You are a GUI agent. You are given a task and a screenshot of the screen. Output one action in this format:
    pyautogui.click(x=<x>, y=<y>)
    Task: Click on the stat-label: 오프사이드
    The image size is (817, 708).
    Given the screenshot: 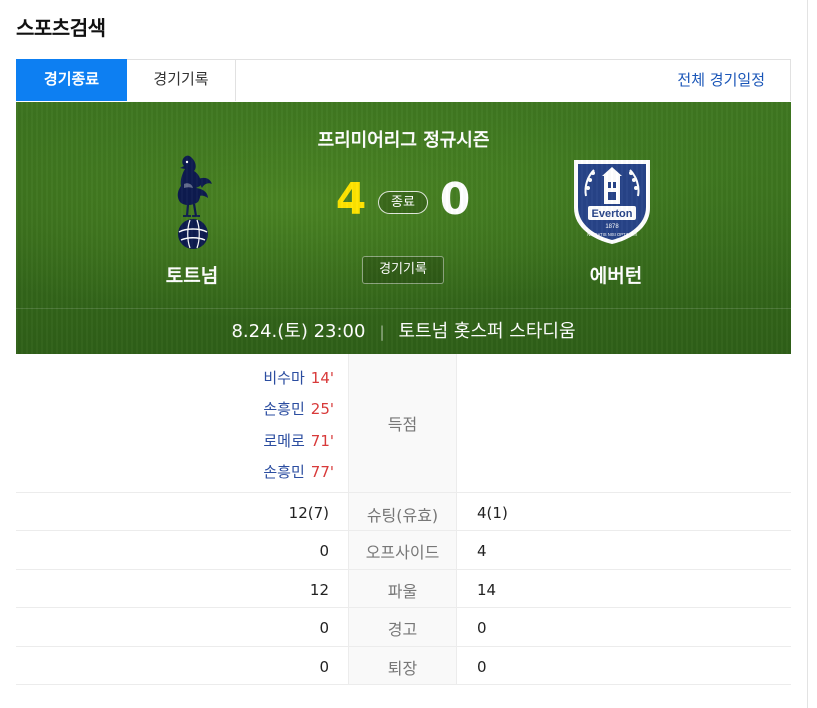 What is the action you would take?
    pyautogui.click(x=402, y=552)
    